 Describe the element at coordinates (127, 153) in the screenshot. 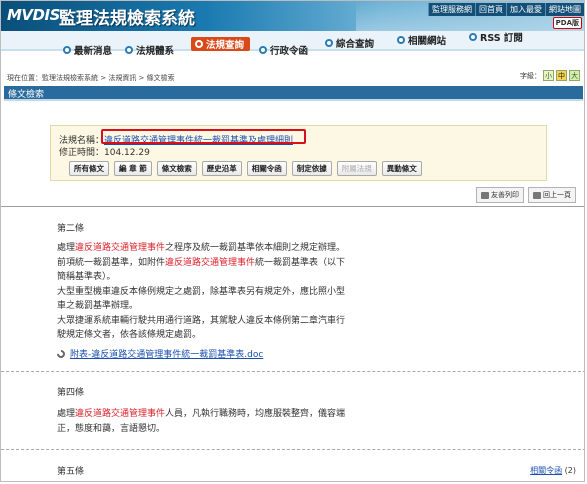

I see `revised-date: 104.12.29` at that location.